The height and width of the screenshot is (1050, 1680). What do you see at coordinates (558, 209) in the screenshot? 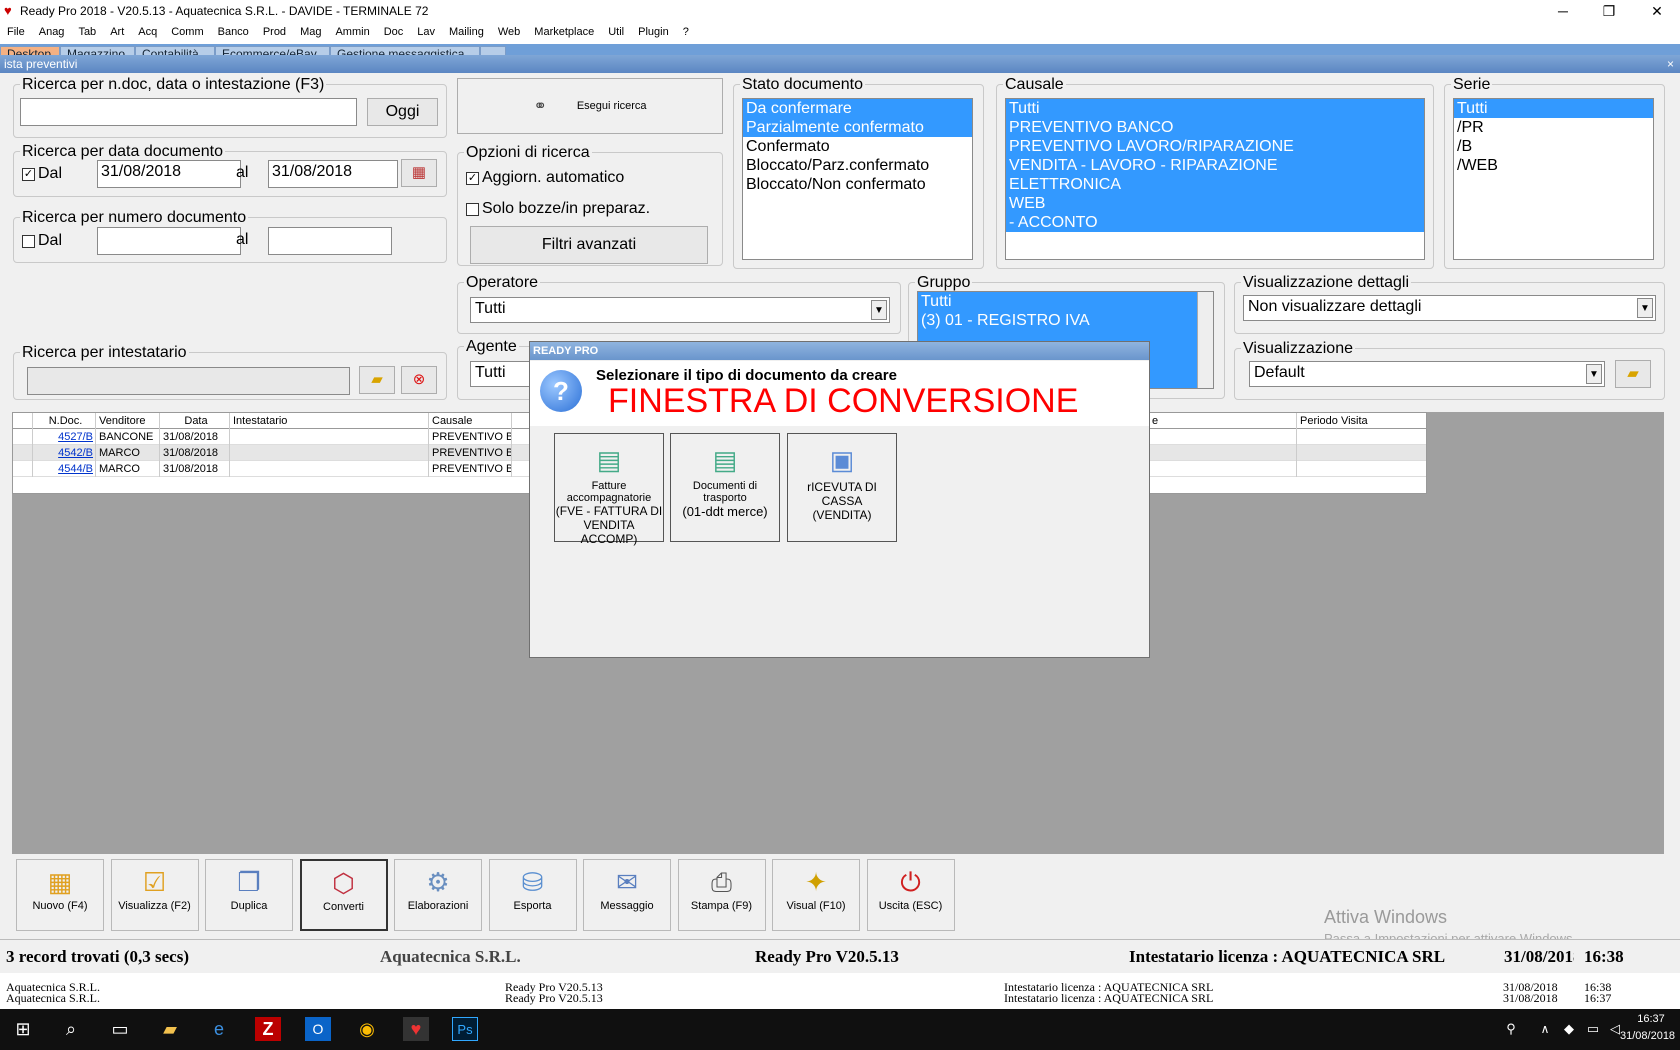
I see `drafts-only-checkbox: Solo bozze/in preparaz.` at bounding box center [558, 209].